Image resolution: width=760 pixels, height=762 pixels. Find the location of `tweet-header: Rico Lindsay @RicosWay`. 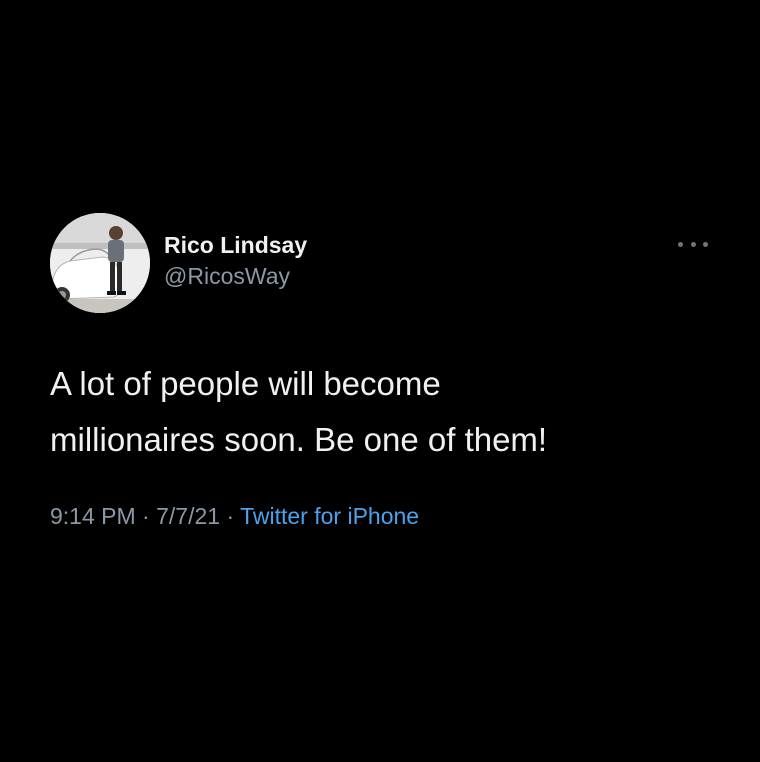

tweet-header: Rico Lindsay @RicosWay is located at coordinates (380, 263).